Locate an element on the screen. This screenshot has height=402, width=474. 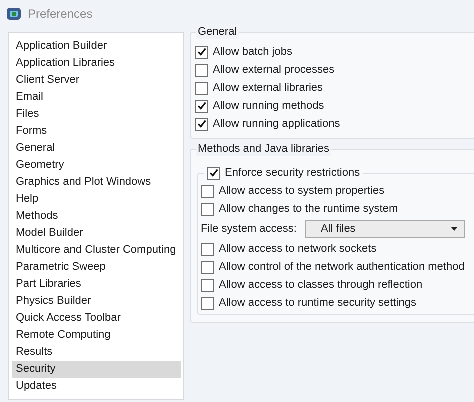
sidebar-item: Application Builder is located at coordinates (96, 46).